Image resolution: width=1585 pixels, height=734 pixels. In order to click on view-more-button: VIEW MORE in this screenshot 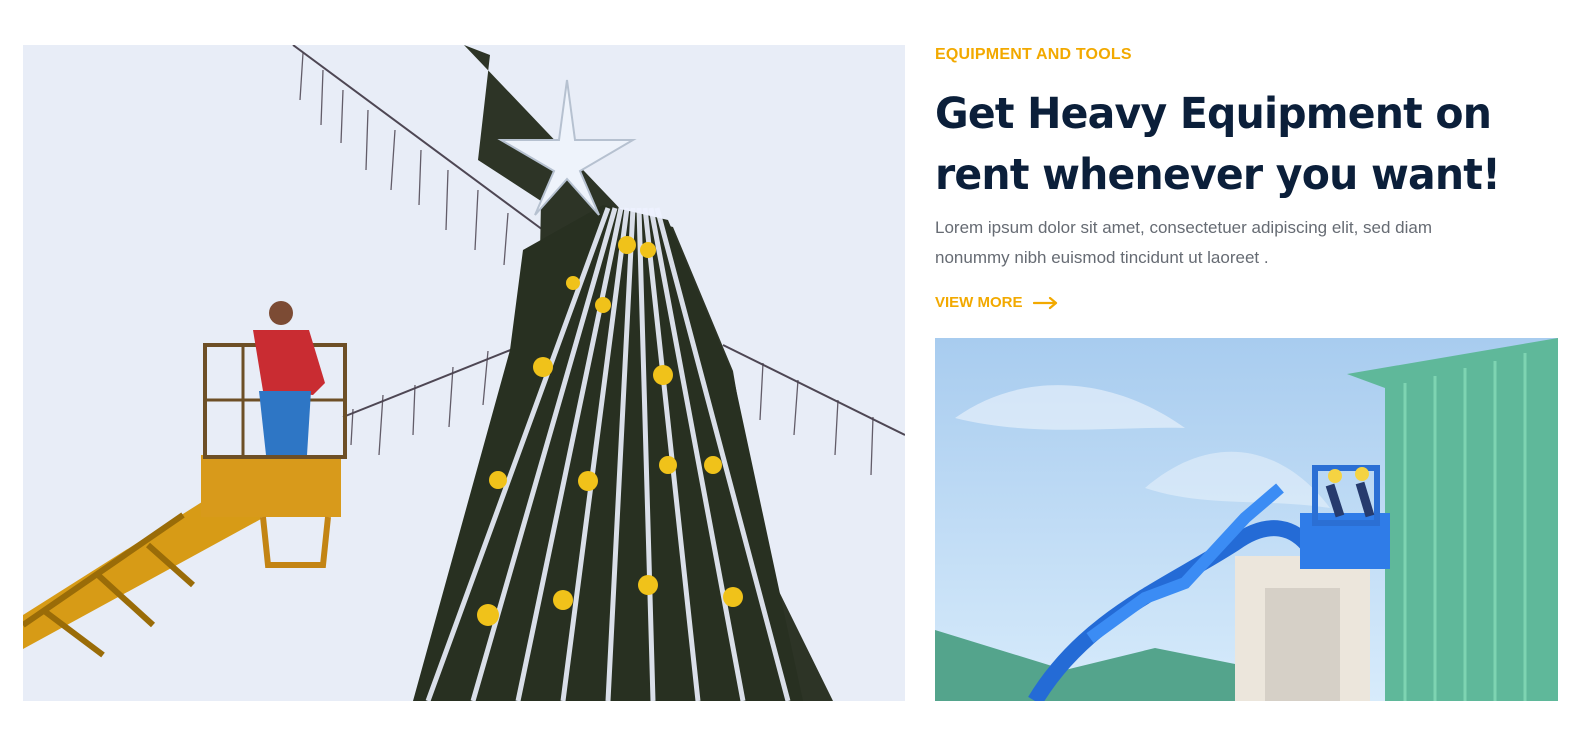, I will do `click(997, 302)`.